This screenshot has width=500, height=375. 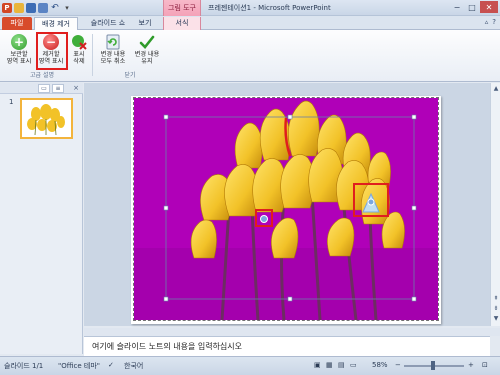 I want to click on powerpoint-logo-icon: P, so click(x=7, y=8).